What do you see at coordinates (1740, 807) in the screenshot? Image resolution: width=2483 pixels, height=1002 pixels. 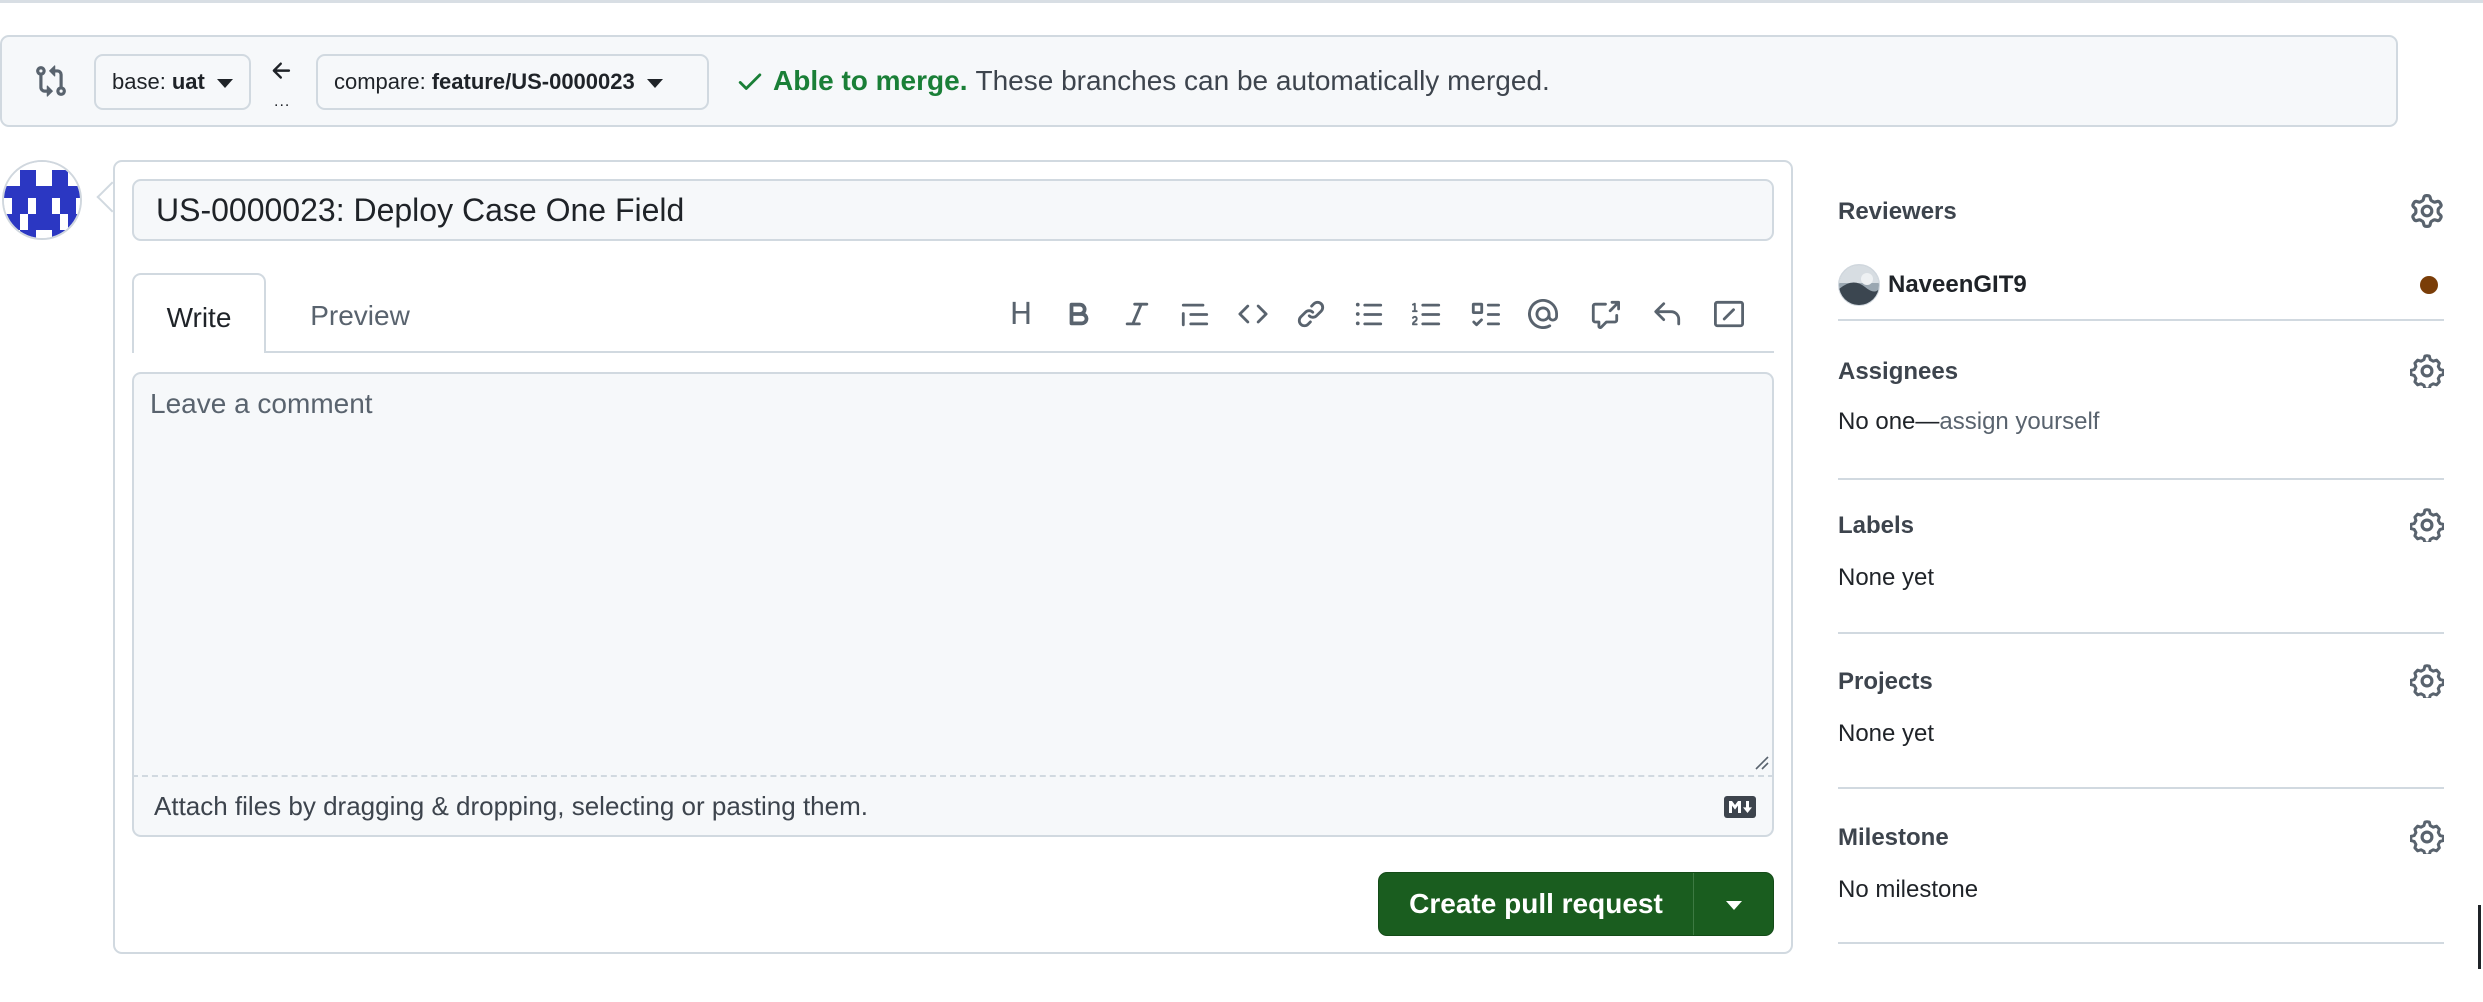 I see `markdown-icon` at bounding box center [1740, 807].